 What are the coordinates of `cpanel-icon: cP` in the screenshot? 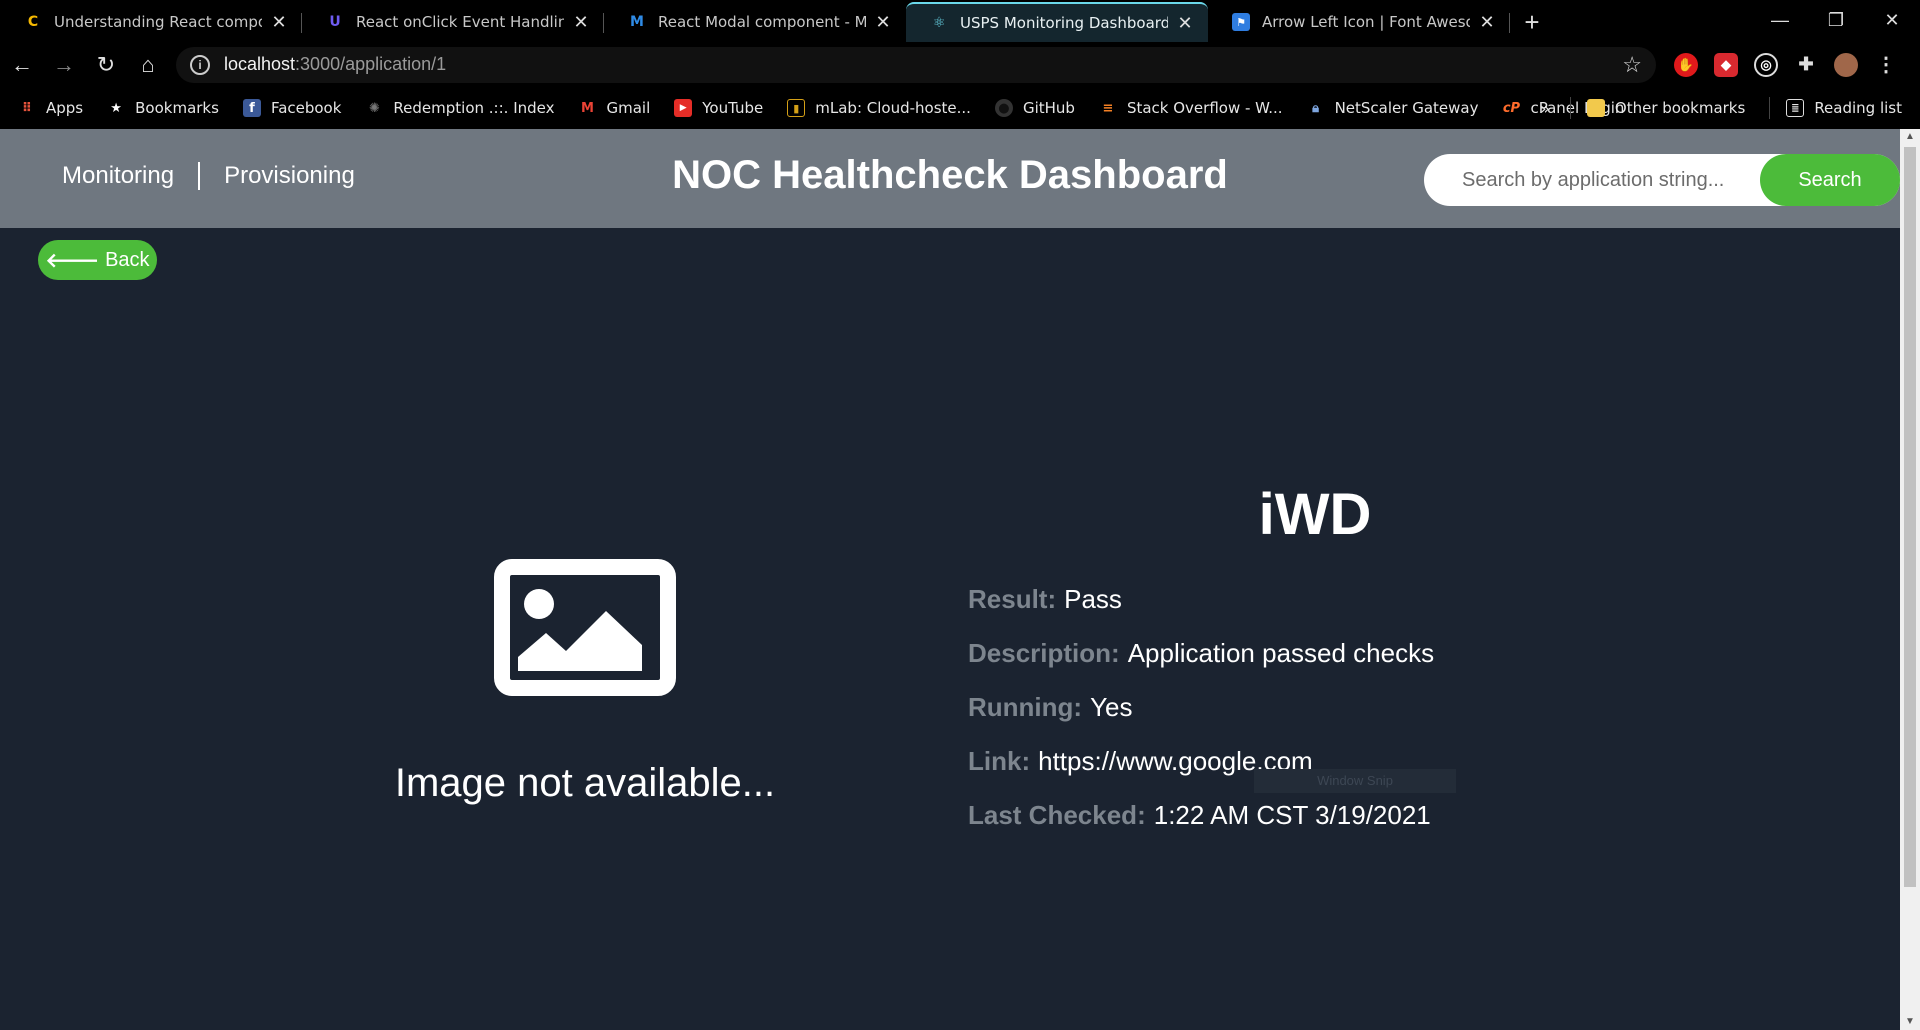 It's located at (1511, 108).